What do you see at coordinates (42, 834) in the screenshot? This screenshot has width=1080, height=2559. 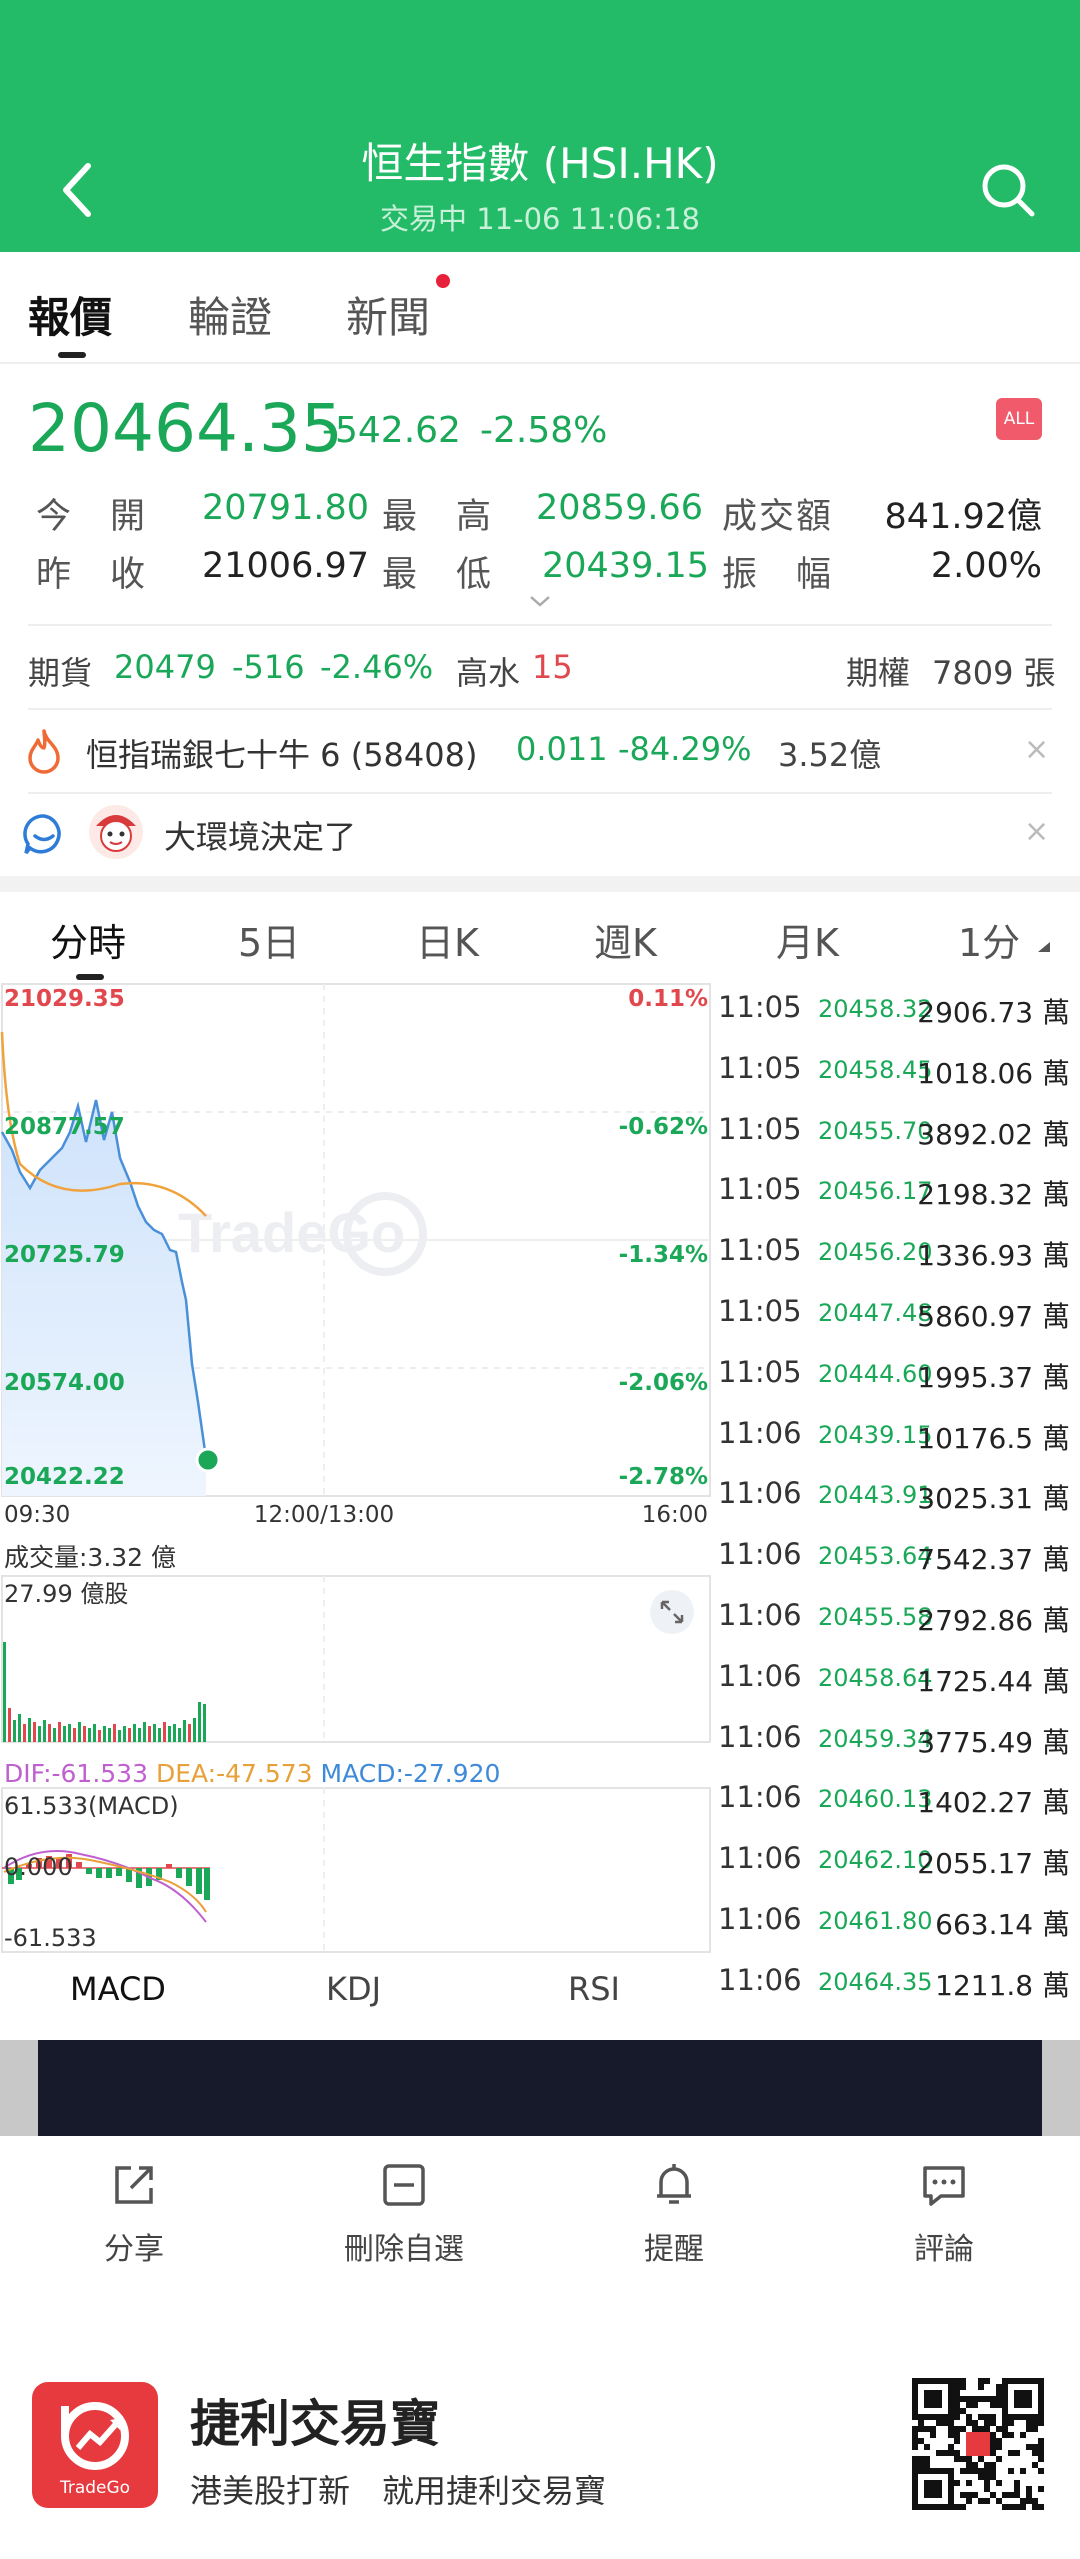 I see `chat-bubble-icon` at bounding box center [42, 834].